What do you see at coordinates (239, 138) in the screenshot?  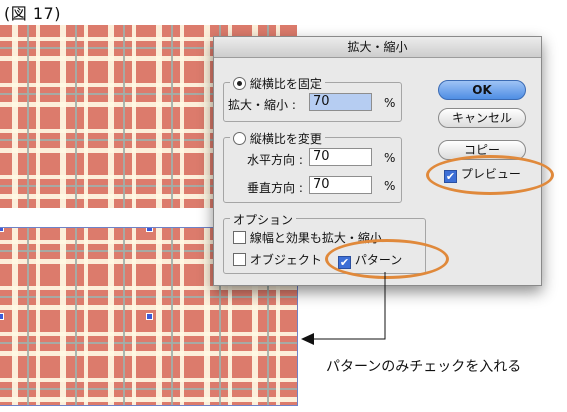 I see `nonuniform-radio` at bounding box center [239, 138].